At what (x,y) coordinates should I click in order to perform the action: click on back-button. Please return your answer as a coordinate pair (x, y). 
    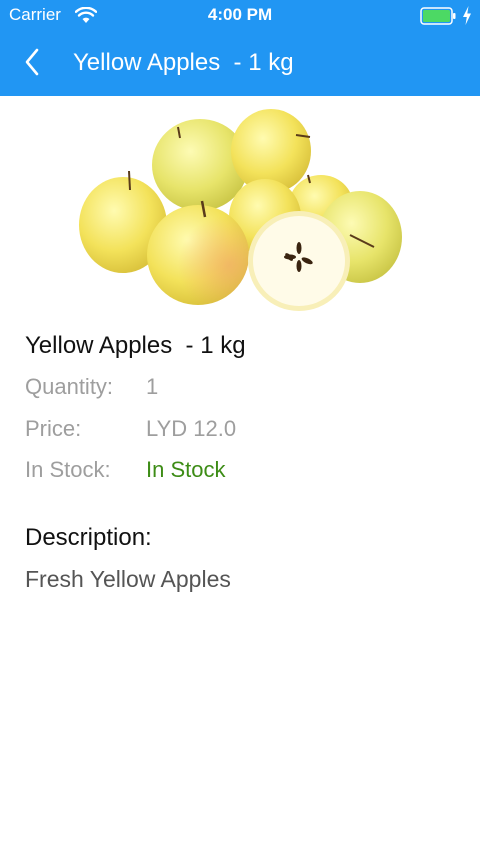
    Looking at the image, I should click on (32, 62).